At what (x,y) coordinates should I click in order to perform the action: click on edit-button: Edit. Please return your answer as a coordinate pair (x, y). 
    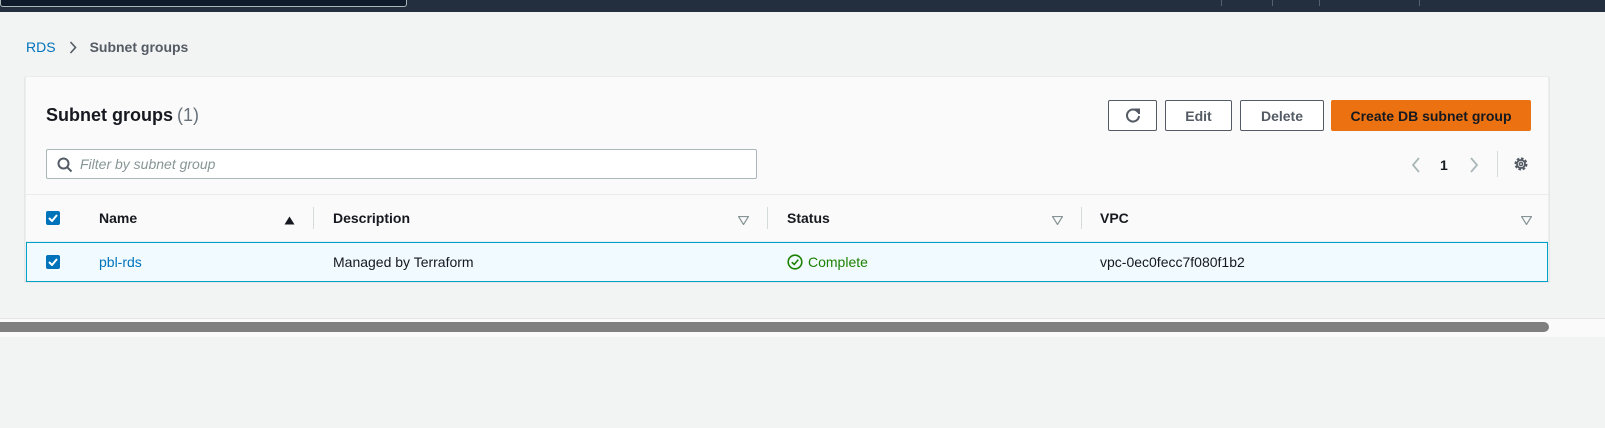
    Looking at the image, I should click on (1198, 115).